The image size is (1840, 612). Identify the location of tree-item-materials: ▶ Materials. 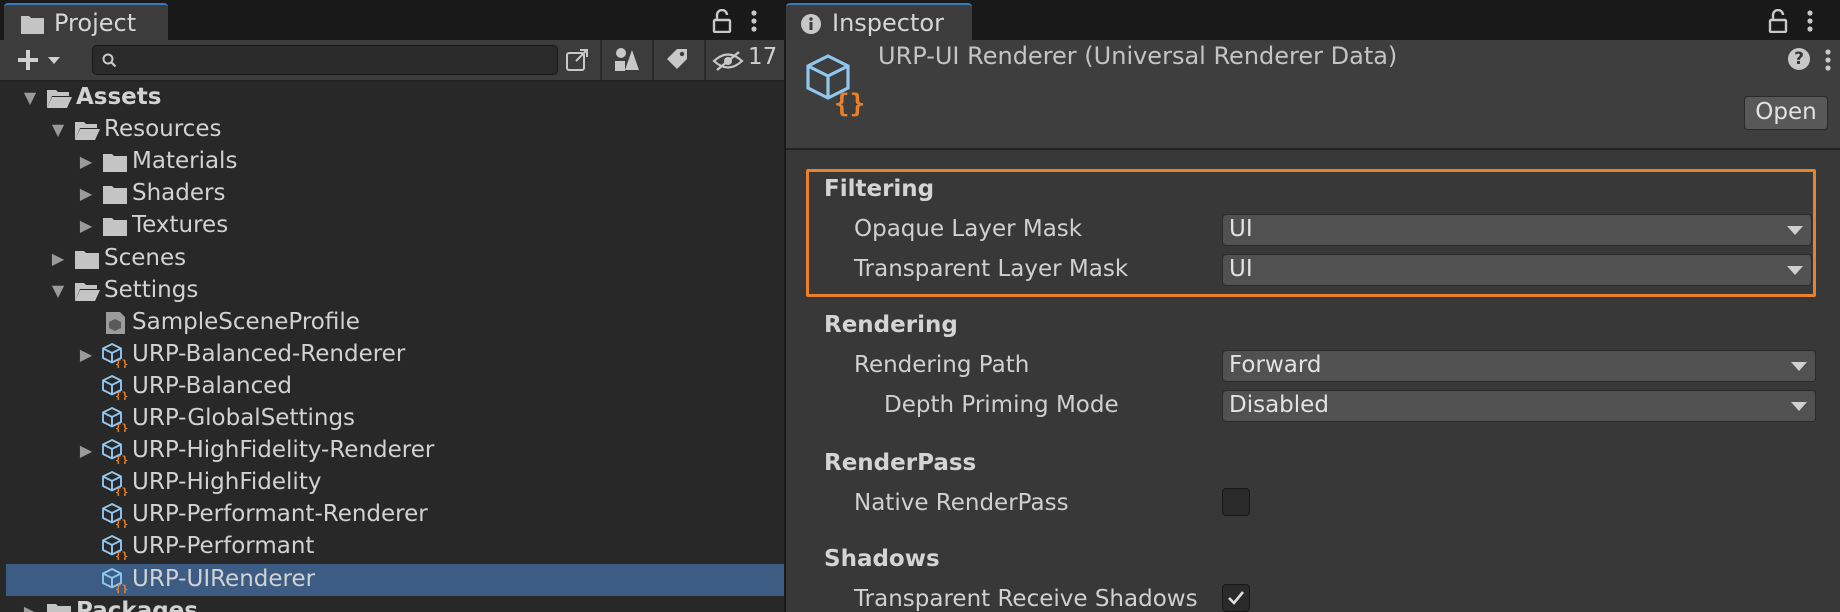
(395, 162).